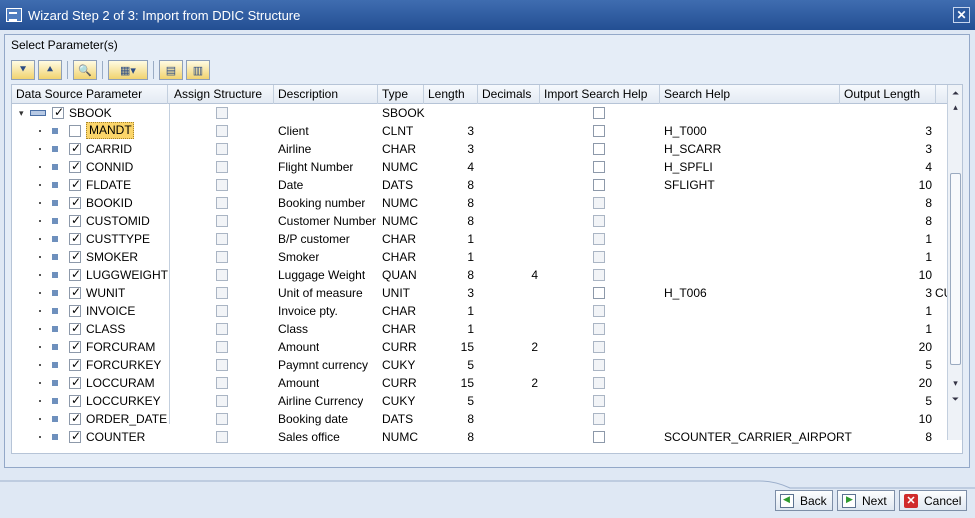 Image resolution: width=975 pixels, height=518 pixels. What do you see at coordinates (750, 94) in the screenshot?
I see `column-header-search-help: Search Help` at bounding box center [750, 94].